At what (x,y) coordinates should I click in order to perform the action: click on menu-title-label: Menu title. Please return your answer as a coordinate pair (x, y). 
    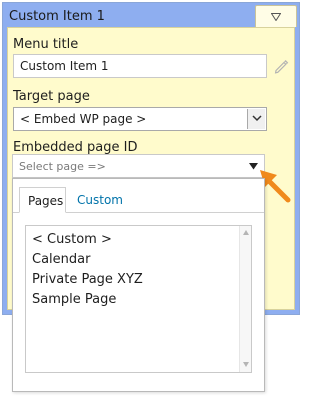
    Looking at the image, I should click on (46, 44).